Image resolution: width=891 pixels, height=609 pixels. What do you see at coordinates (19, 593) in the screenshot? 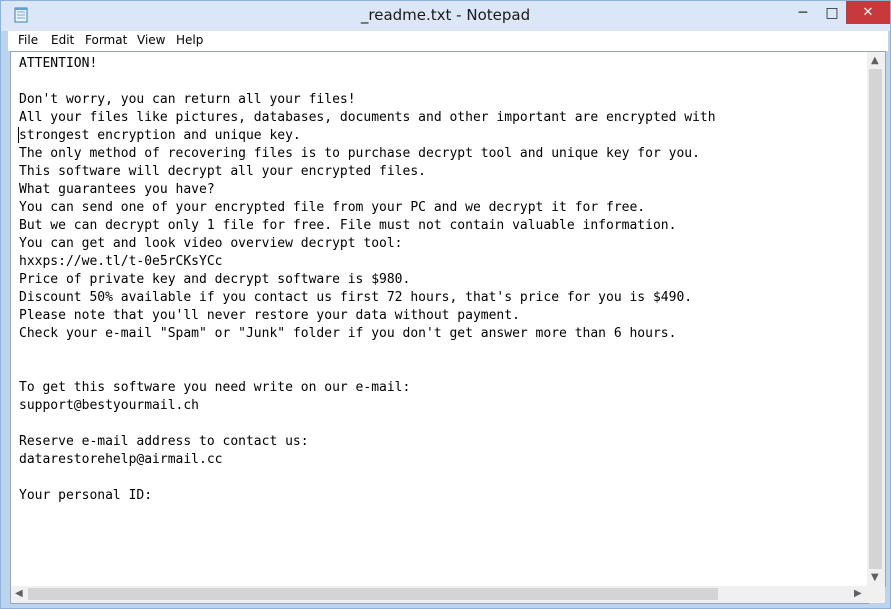
I see `scroll-left-icon: ◀` at bounding box center [19, 593].